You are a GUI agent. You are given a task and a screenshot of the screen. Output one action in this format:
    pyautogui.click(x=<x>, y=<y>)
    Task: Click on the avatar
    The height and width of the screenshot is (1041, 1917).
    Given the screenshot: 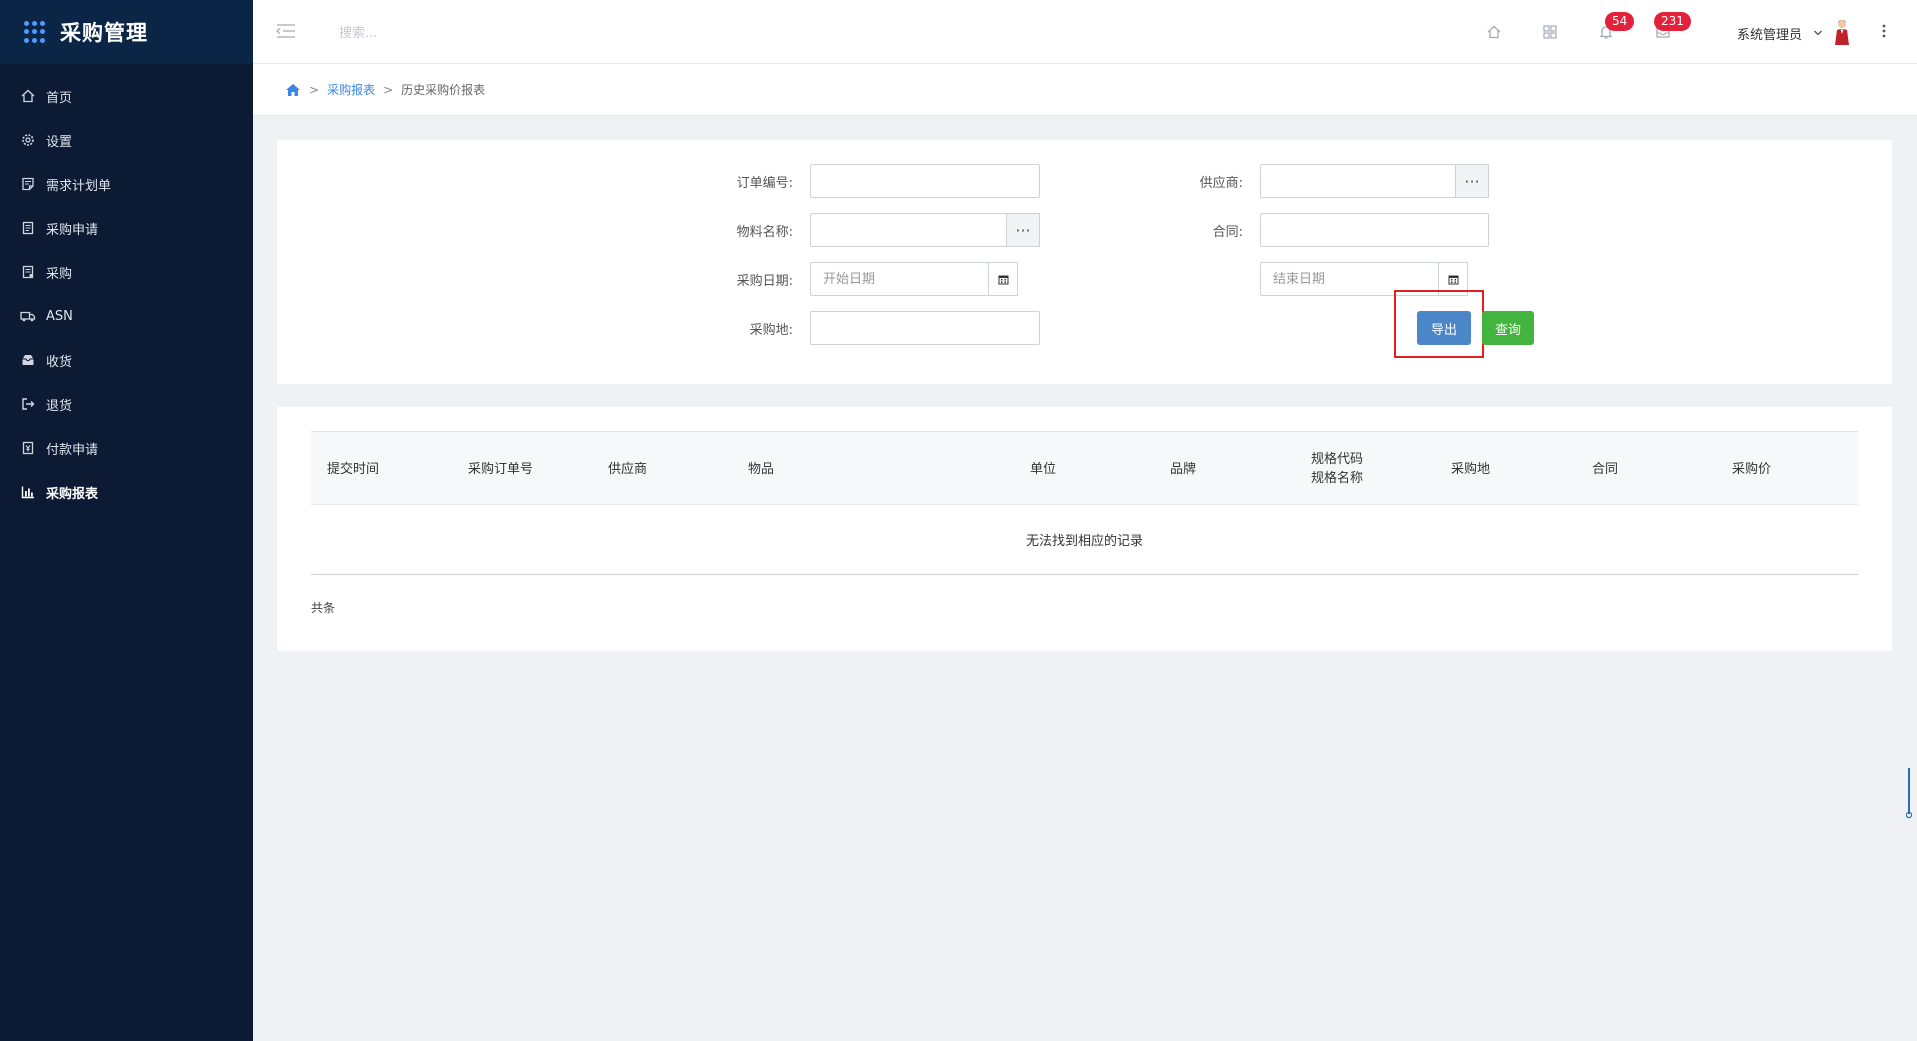 What is the action you would take?
    pyautogui.click(x=1842, y=32)
    